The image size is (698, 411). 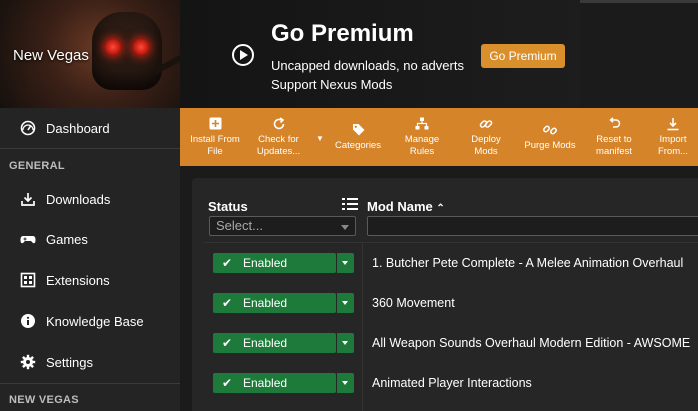 What do you see at coordinates (28, 199) in the screenshot?
I see `download-icon` at bounding box center [28, 199].